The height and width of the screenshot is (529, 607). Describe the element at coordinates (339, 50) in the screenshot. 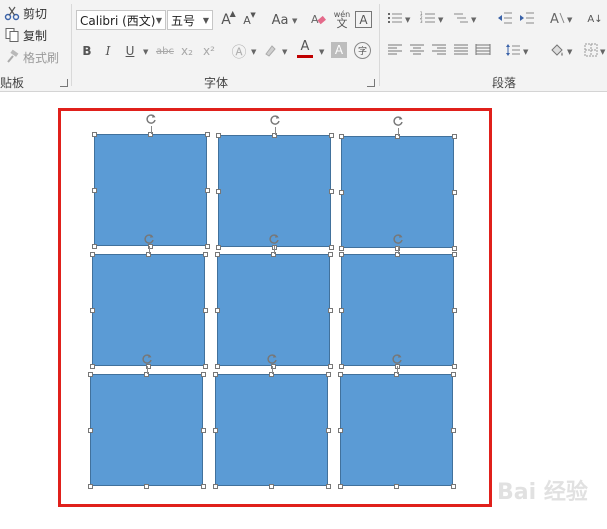

I see `character-shading-button: A` at that location.